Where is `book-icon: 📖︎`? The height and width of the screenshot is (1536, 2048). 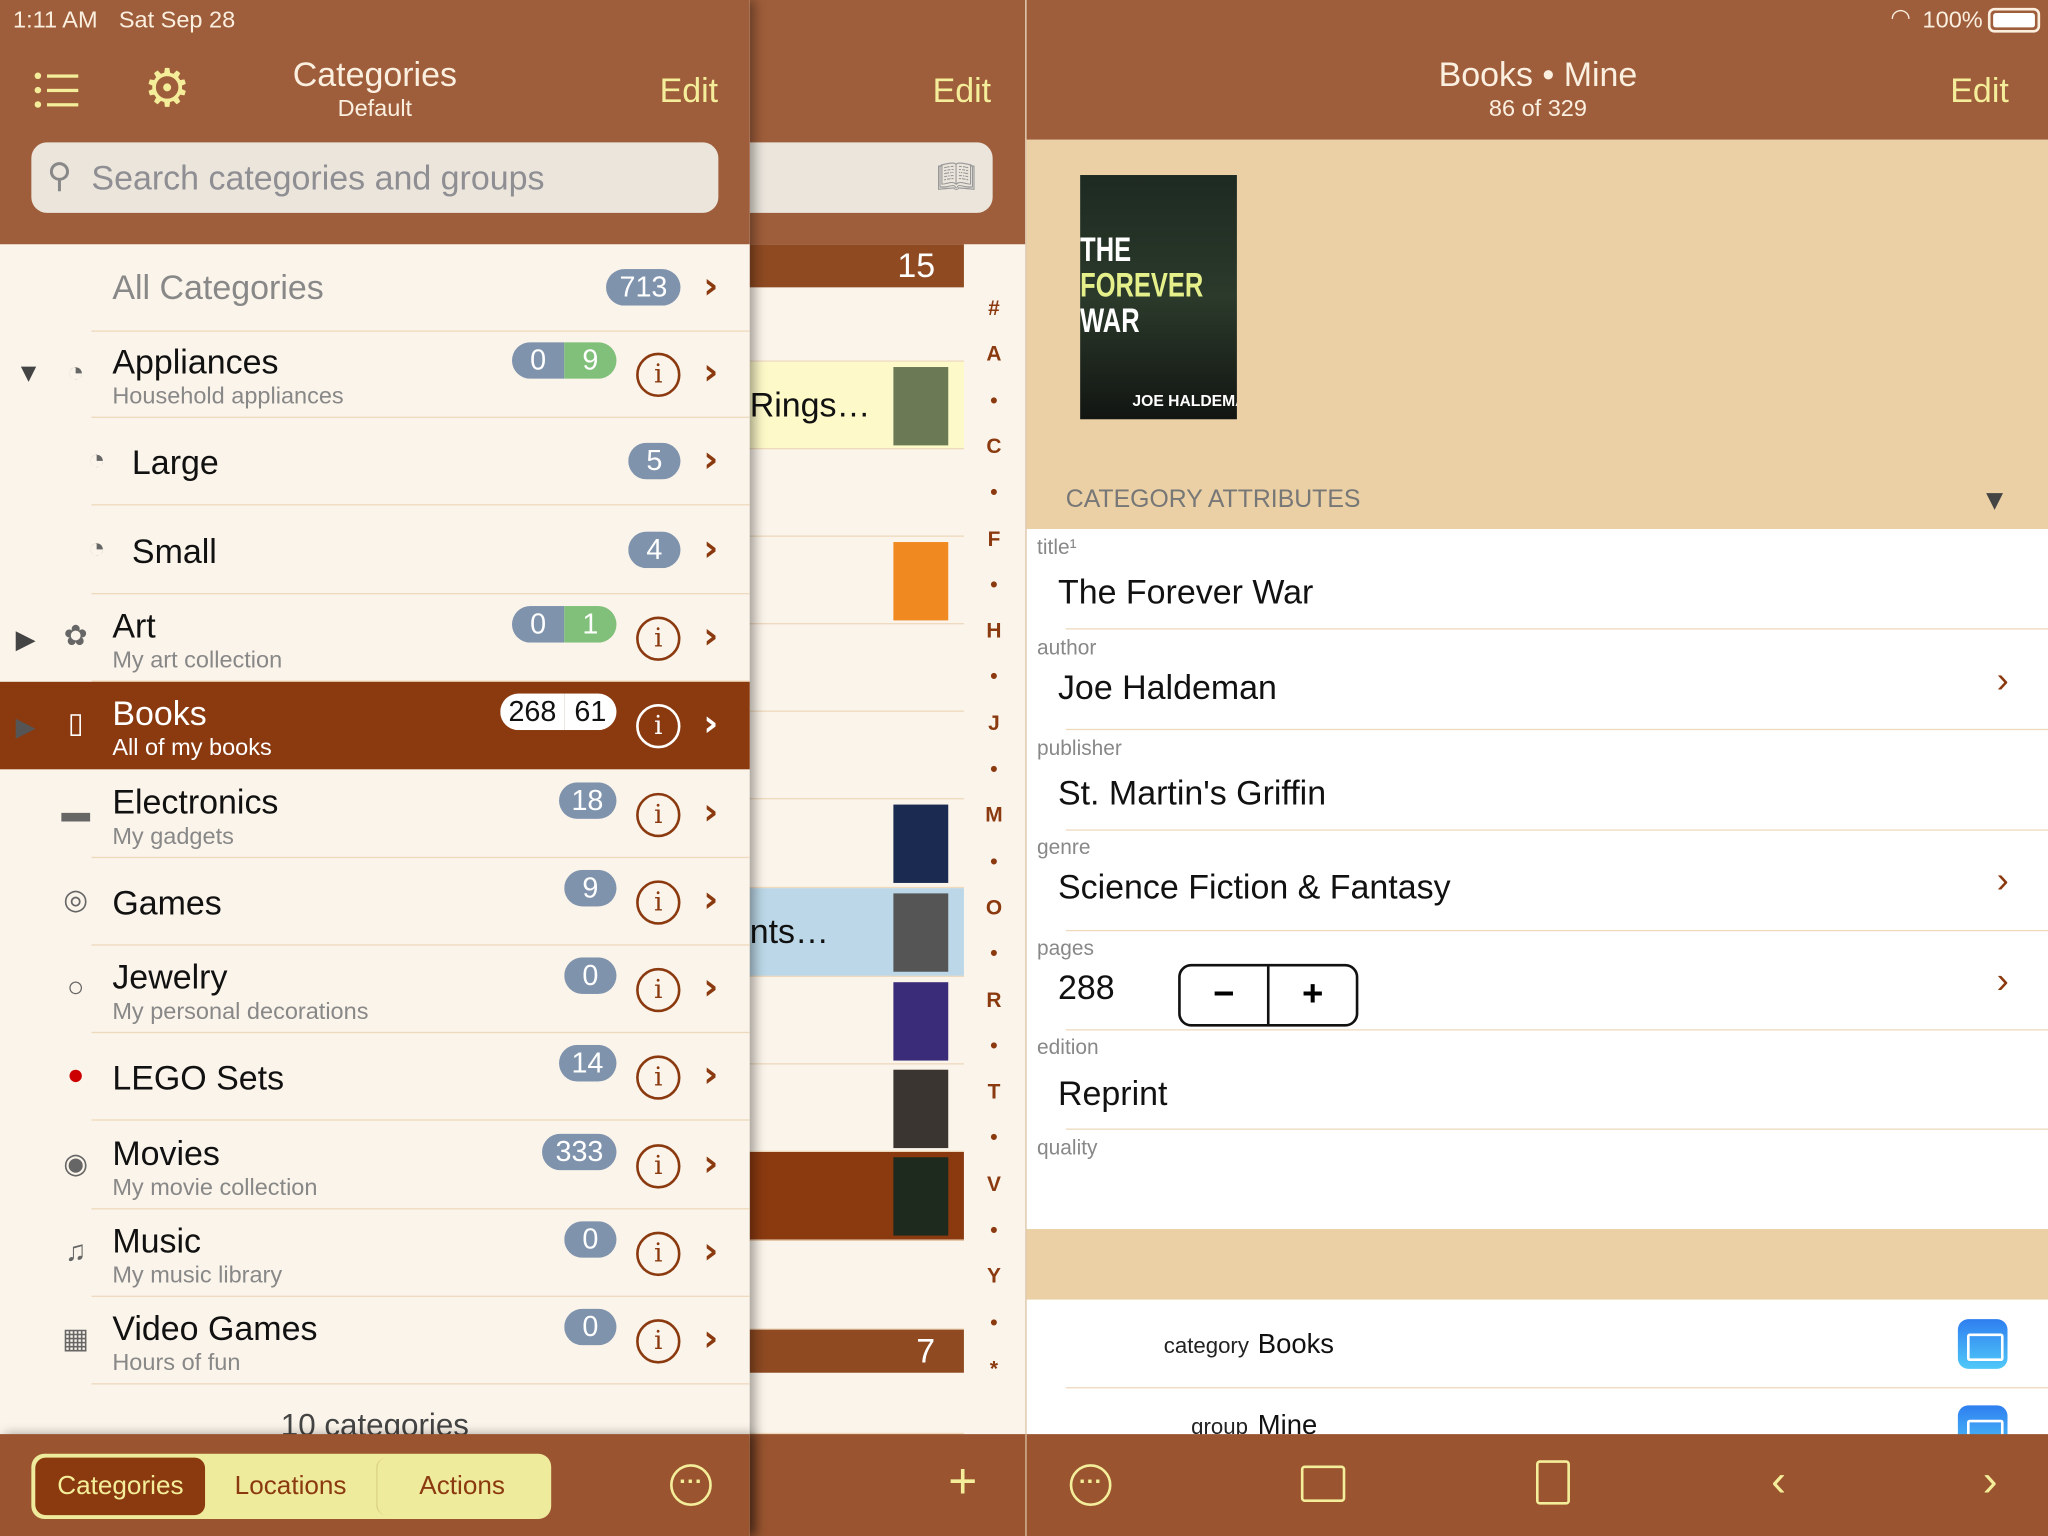 book-icon: 📖︎ is located at coordinates (956, 177).